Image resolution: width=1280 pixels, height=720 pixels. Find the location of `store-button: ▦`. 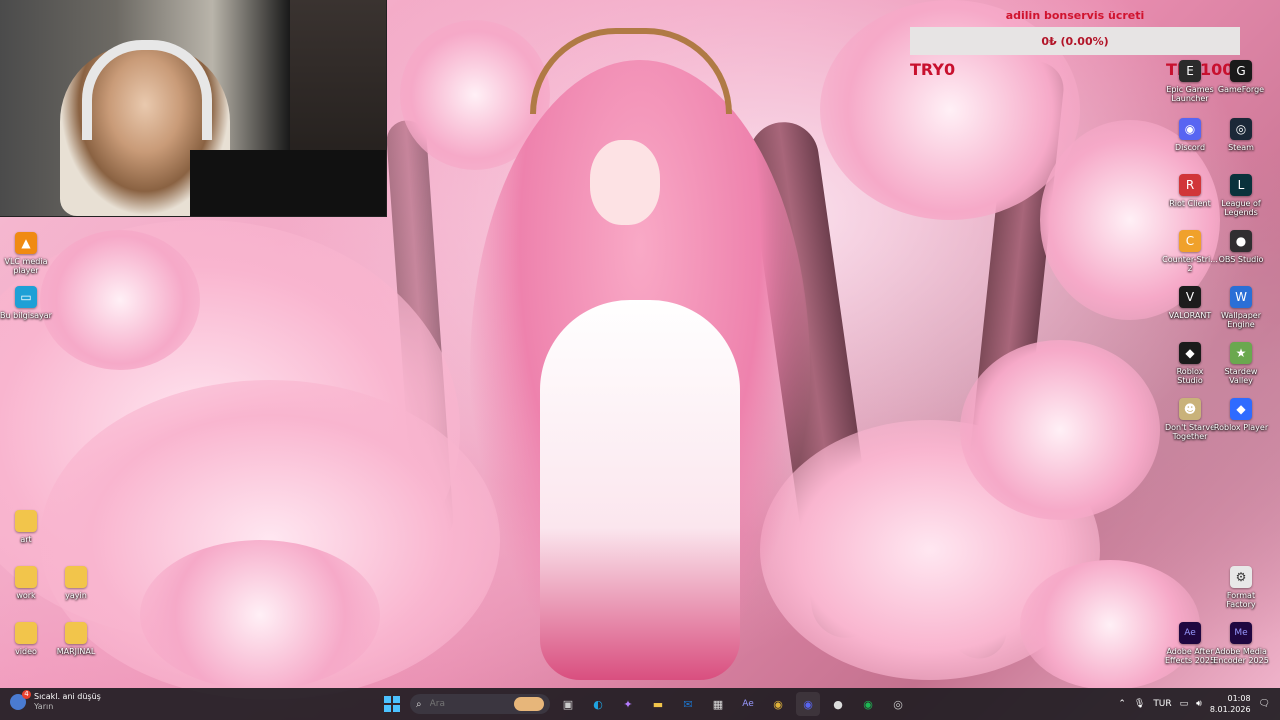

store-button: ▦ is located at coordinates (718, 704).